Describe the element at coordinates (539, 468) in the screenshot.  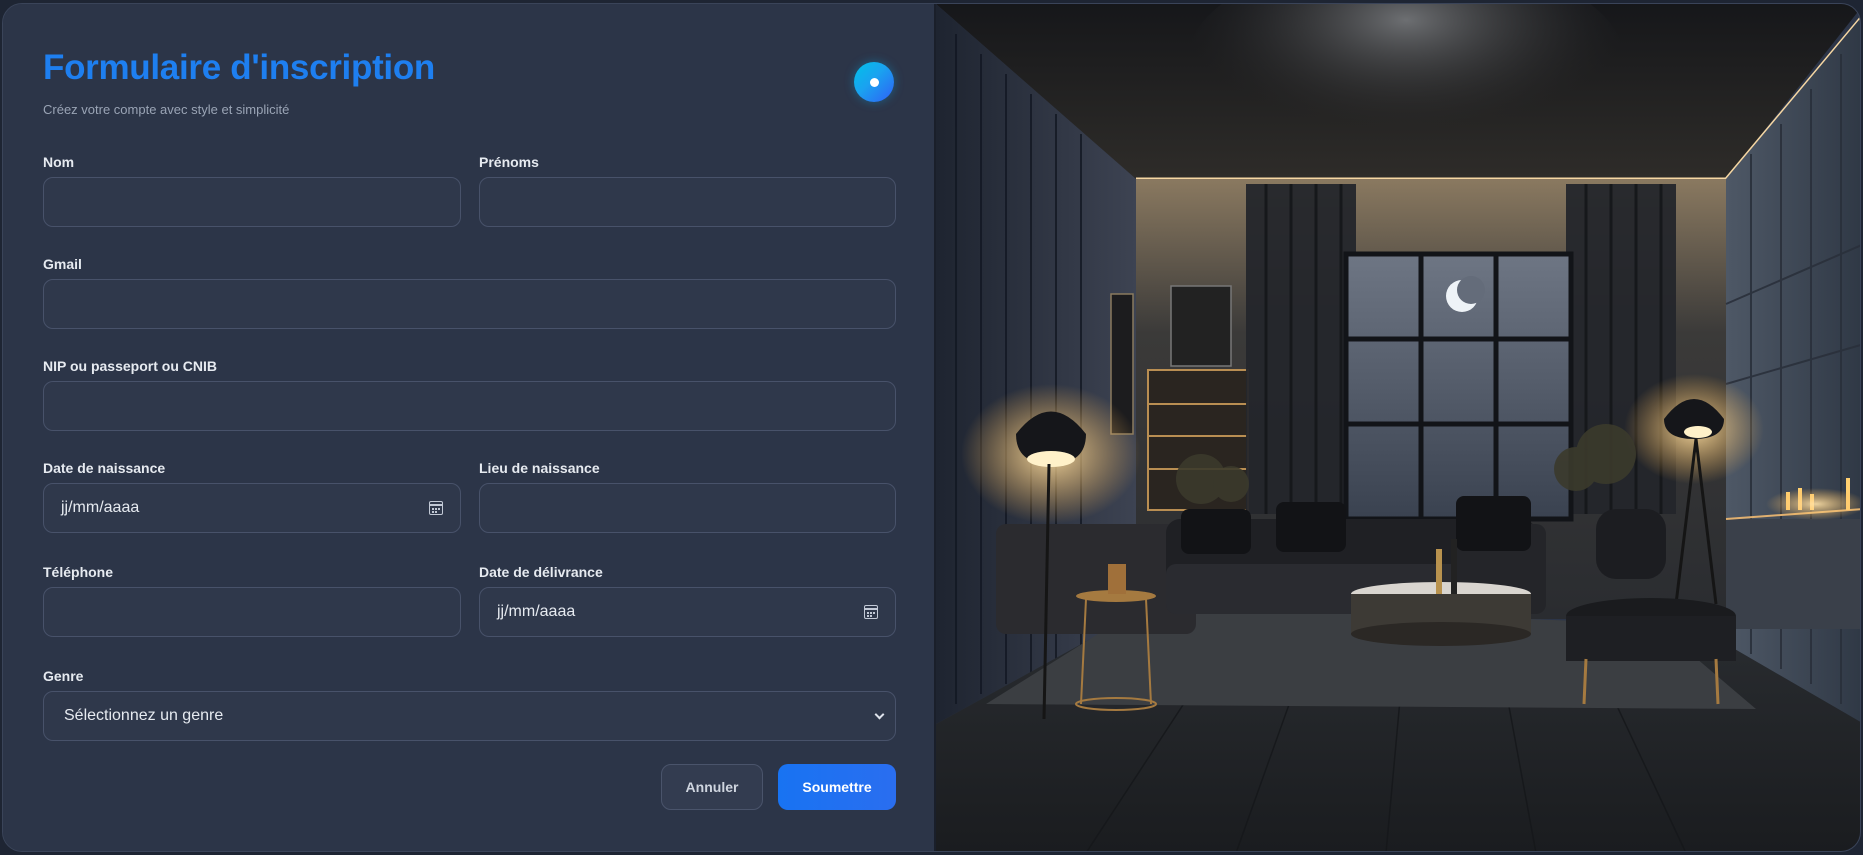
I see `lieu-naissance-label: Lieu de naissance` at that location.